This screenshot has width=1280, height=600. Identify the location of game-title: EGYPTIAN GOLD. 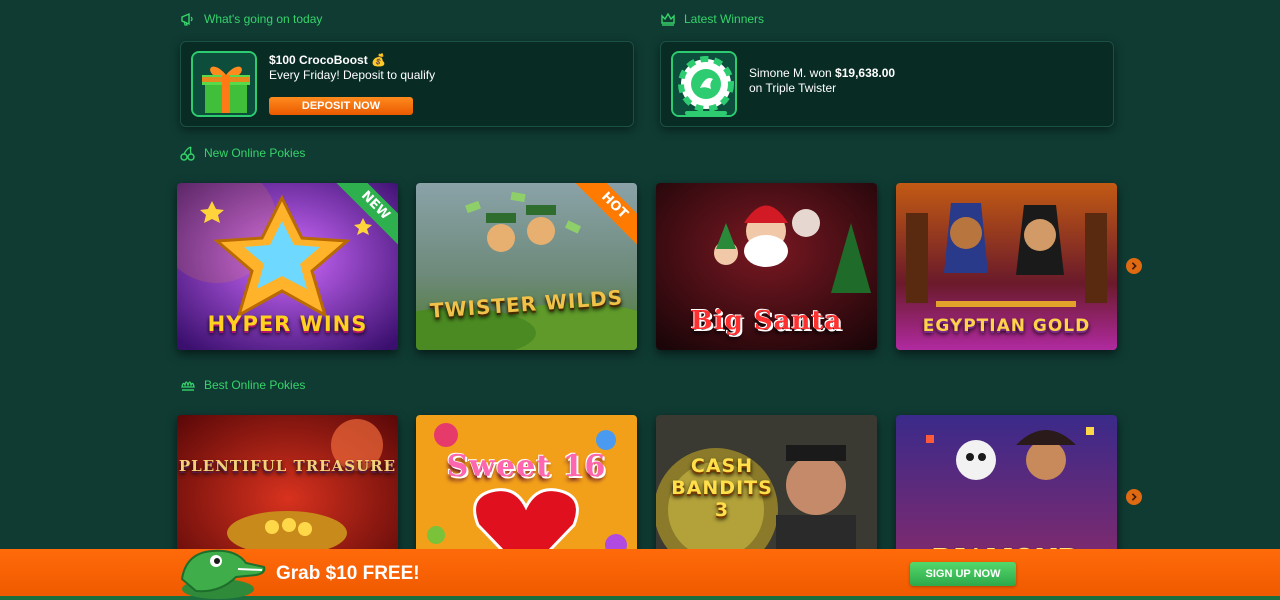
(1006, 326).